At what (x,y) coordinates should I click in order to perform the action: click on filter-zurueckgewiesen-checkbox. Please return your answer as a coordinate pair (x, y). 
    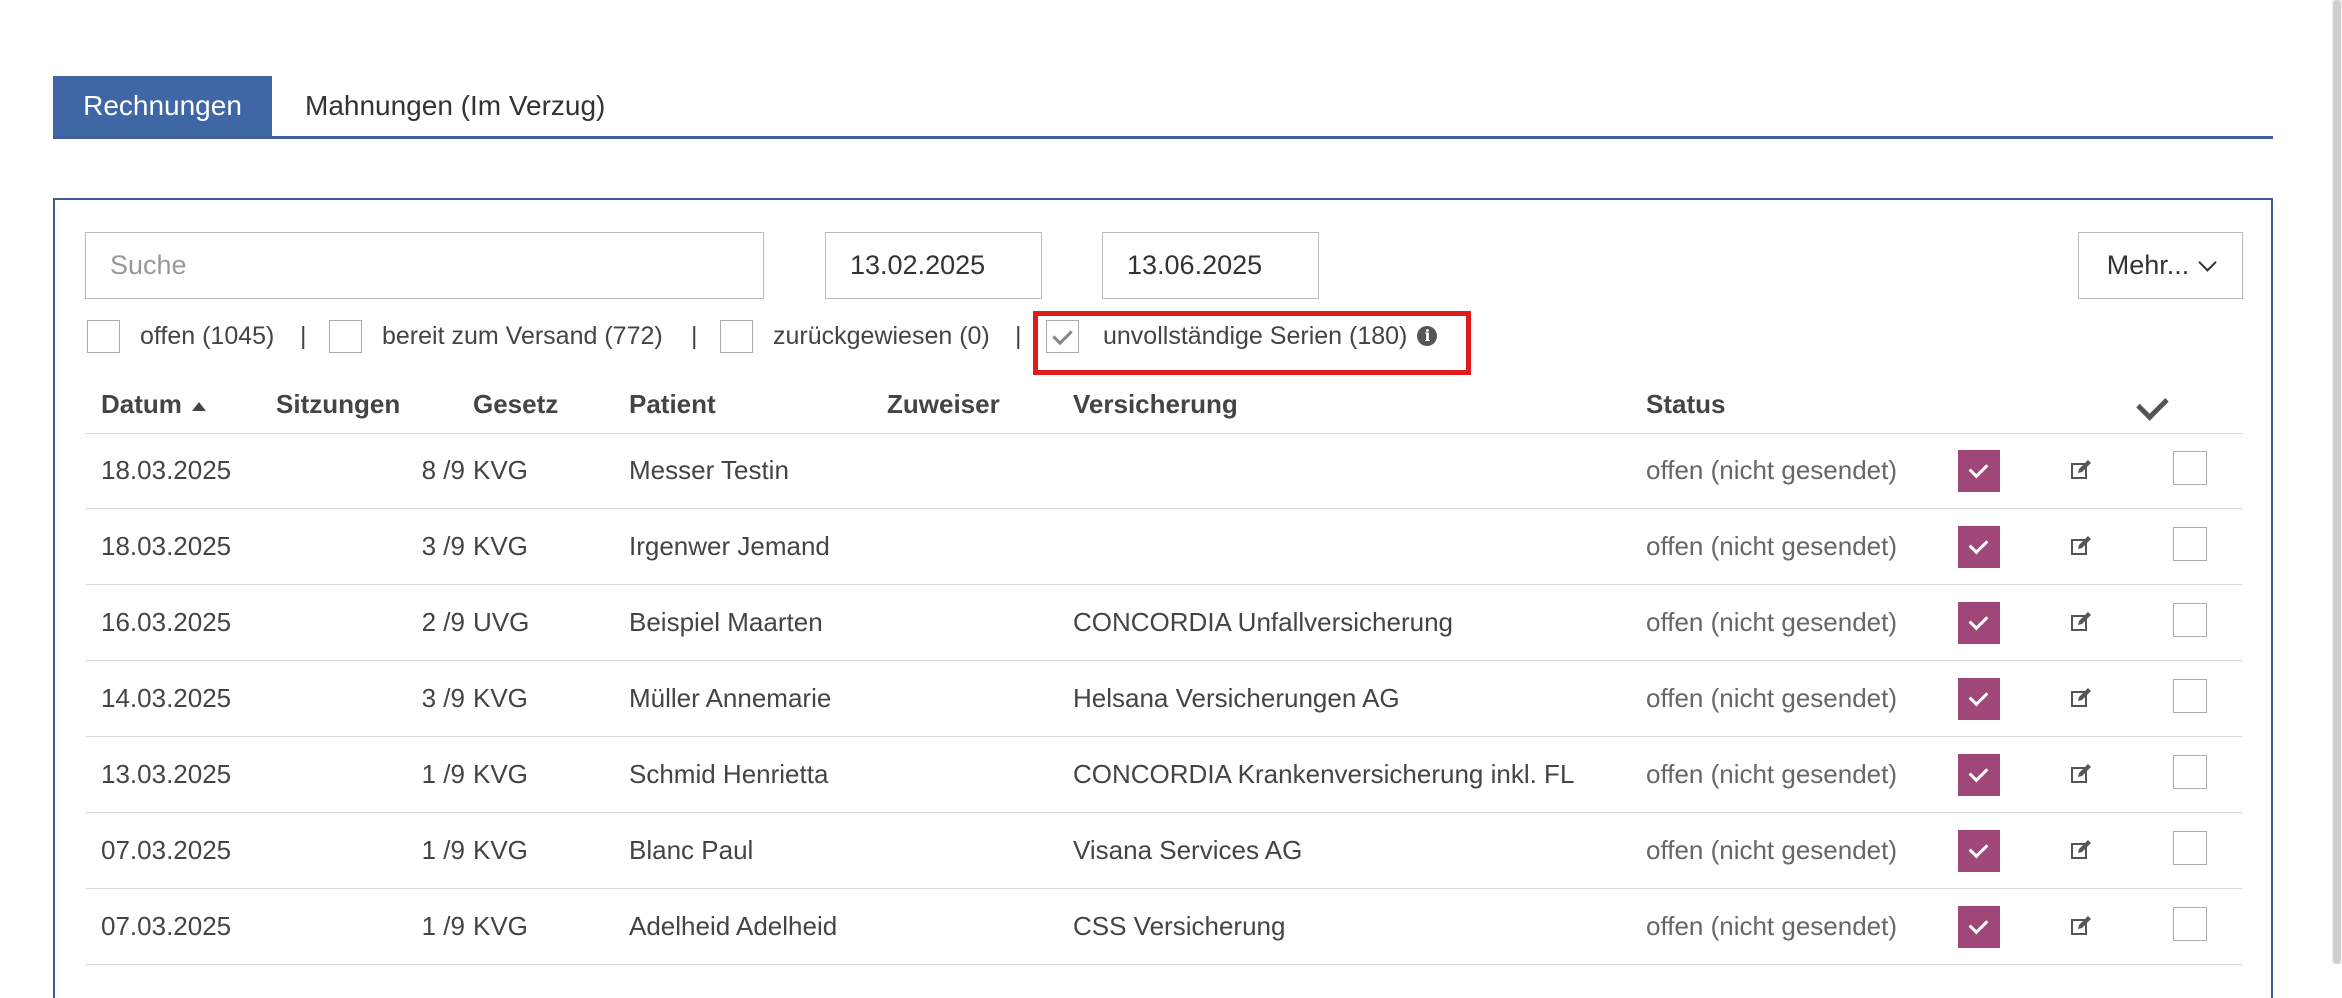
    Looking at the image, I should click on (736, 336).